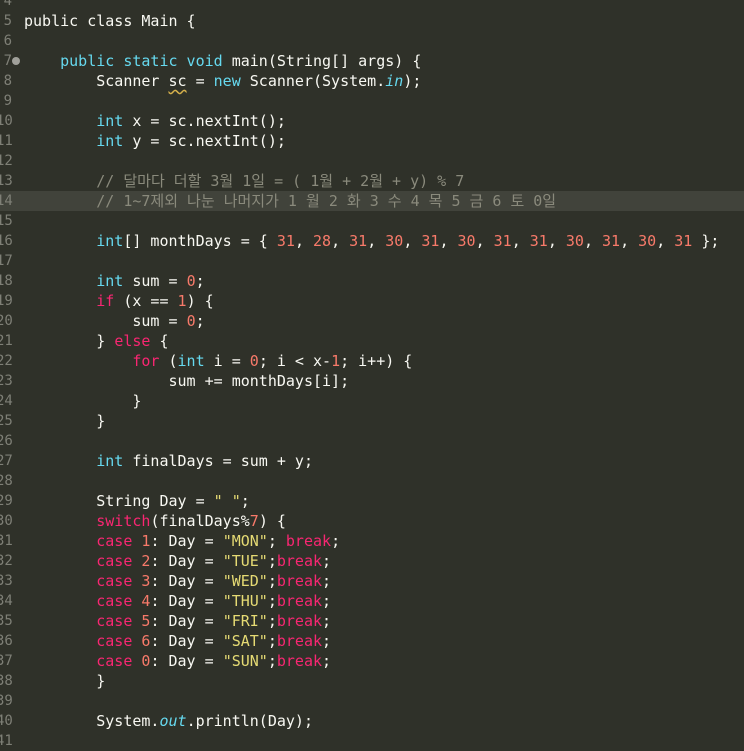 This screenshot has width=744, height=751. I want to click on code-line: 38 }, so click(372, 681).